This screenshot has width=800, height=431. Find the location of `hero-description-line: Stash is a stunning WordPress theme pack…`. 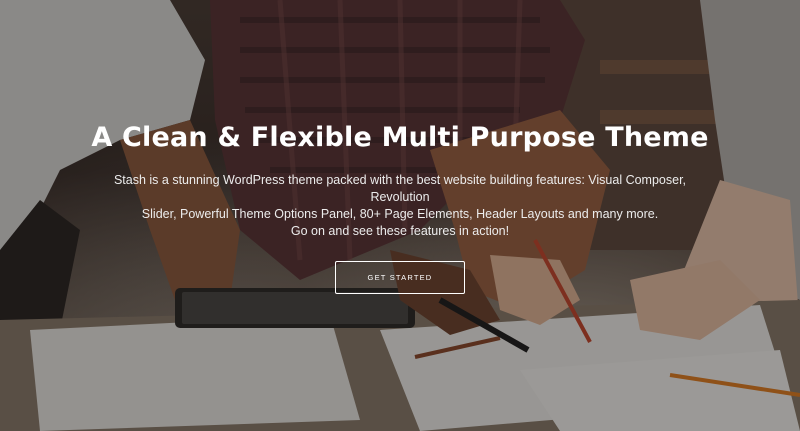

hero-description-line: Stash is a stunning WordPress theme pack… is located at coordinates (400, 188).